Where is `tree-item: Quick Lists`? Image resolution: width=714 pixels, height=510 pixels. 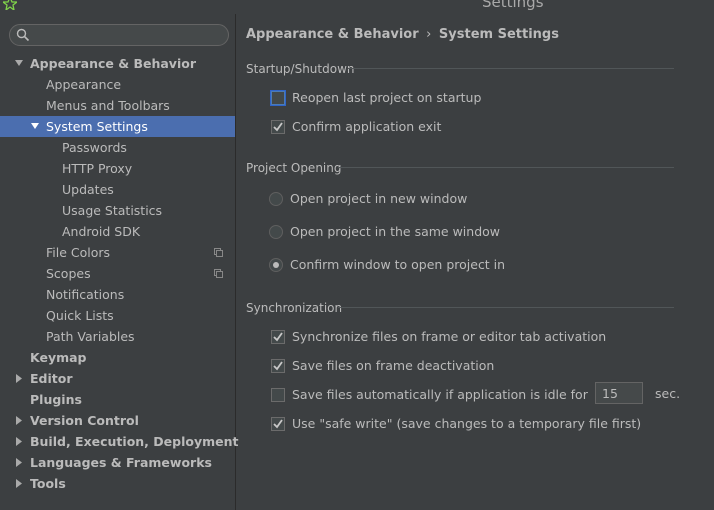
tree-item: Quick Lists is located at coordinates (117, 315).